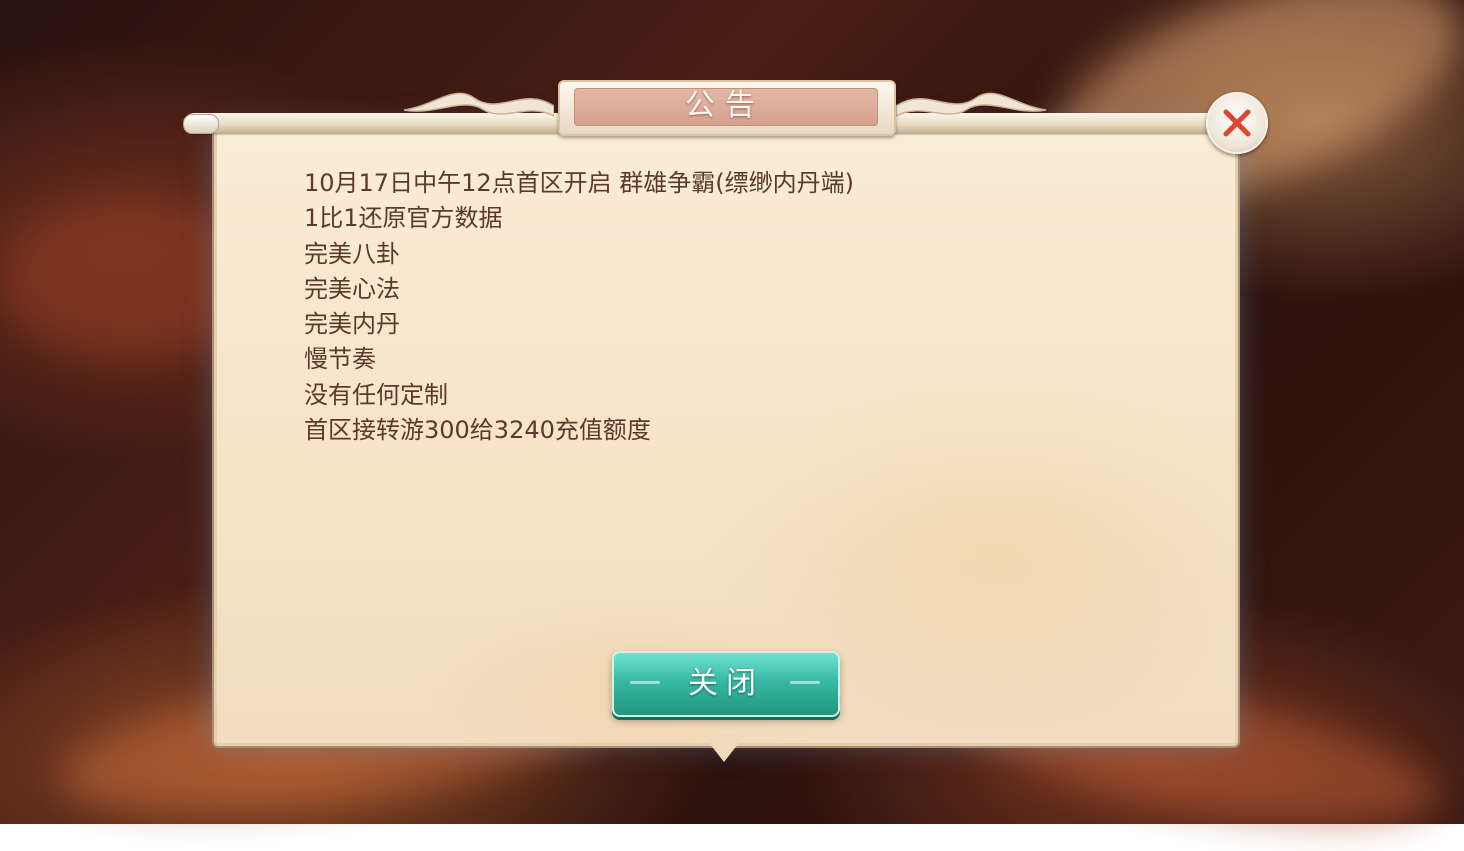 The image size is (1464, 851). I want to click on close-x-icon, so click(1237, 123).